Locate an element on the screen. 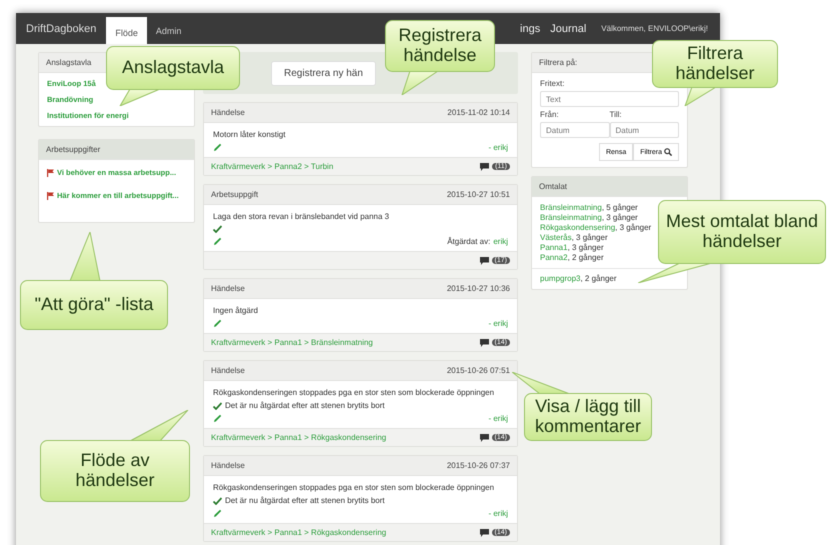  callout: Flöde av händelser is located at coordinates (115, 456).